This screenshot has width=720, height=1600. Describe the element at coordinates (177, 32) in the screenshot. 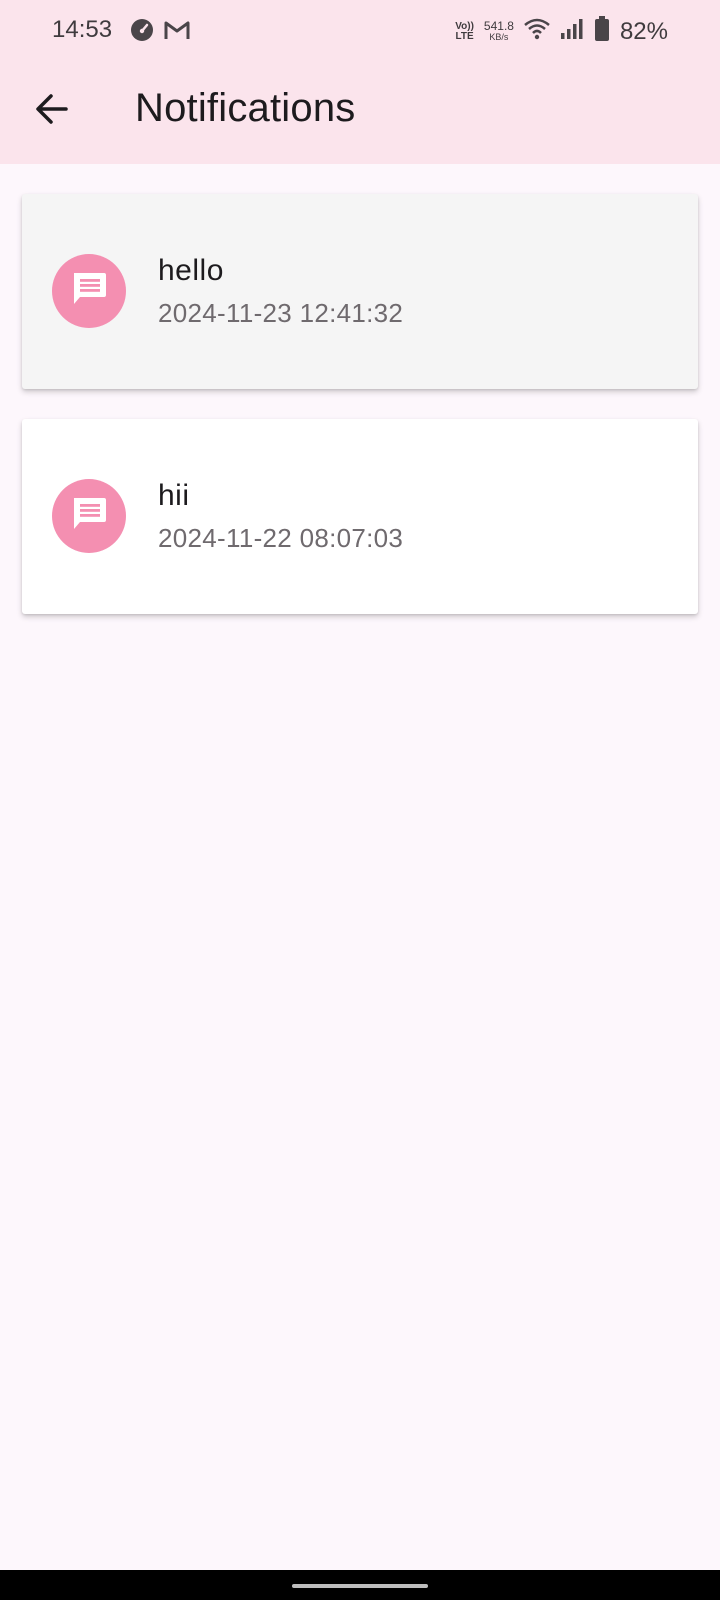

I see `gmail-icon` at that location.